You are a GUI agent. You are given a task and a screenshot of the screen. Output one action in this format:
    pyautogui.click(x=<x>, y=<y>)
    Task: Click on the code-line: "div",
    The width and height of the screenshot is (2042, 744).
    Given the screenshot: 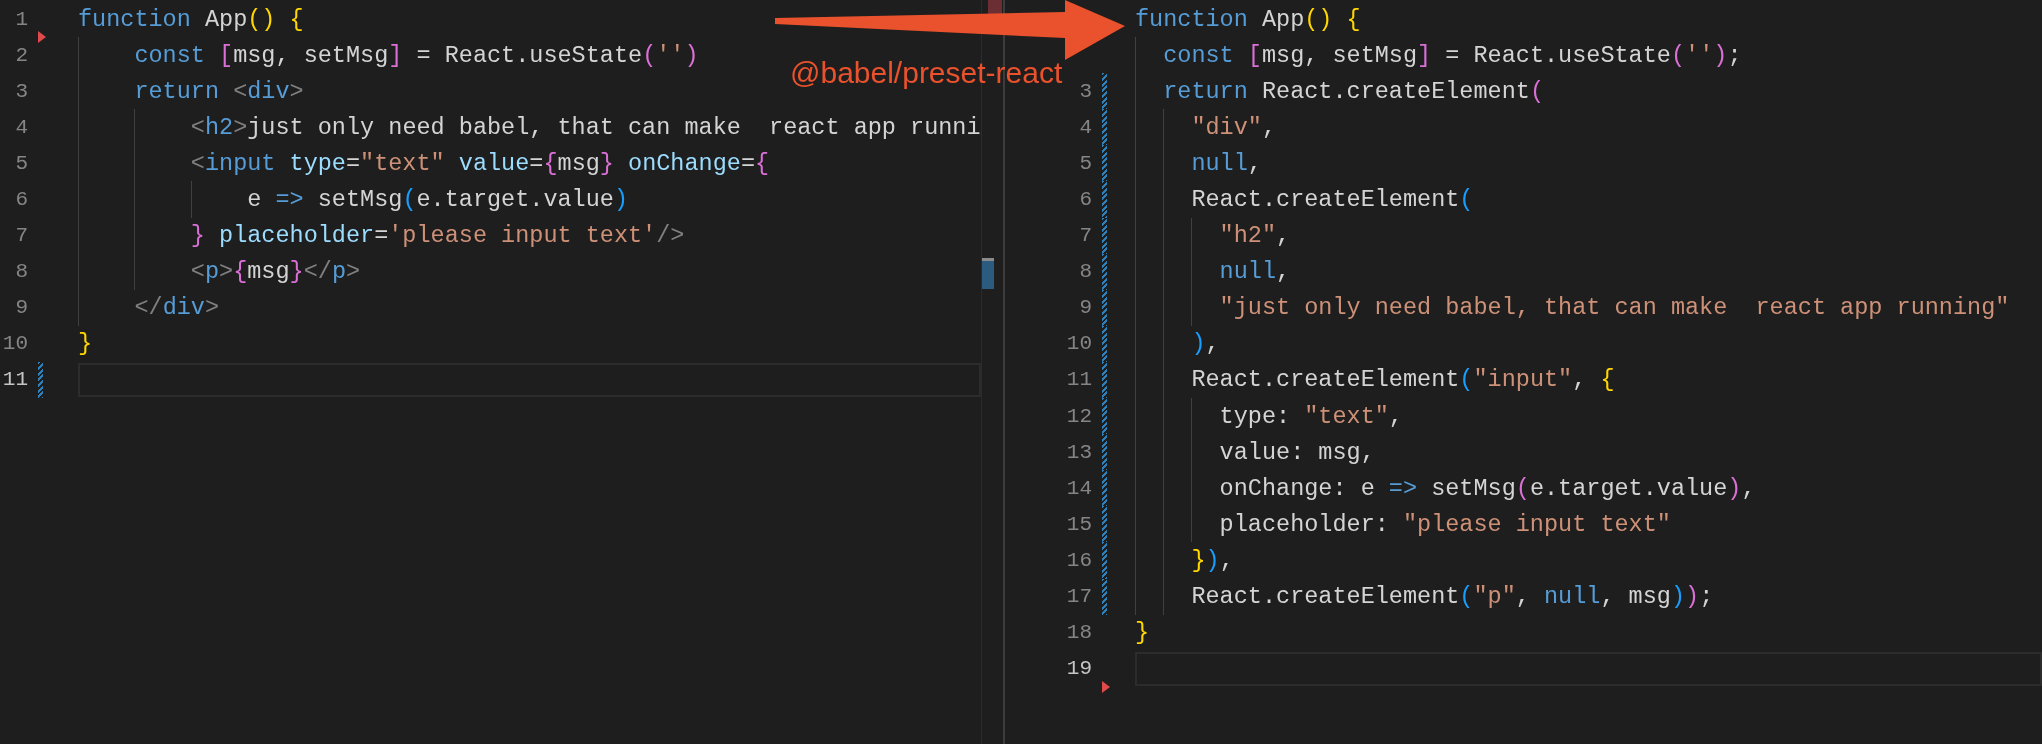 What is the action you would take?
    pyautogui.click(x=1233, y=127)
    